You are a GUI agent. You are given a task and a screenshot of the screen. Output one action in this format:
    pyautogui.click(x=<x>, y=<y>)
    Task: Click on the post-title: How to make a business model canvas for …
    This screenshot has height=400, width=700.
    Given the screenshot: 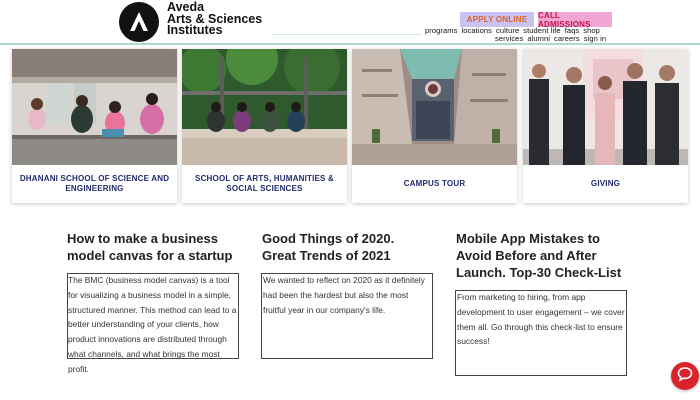 What is the action you would take?
    pyautogui.click(x=157, y=247)
    